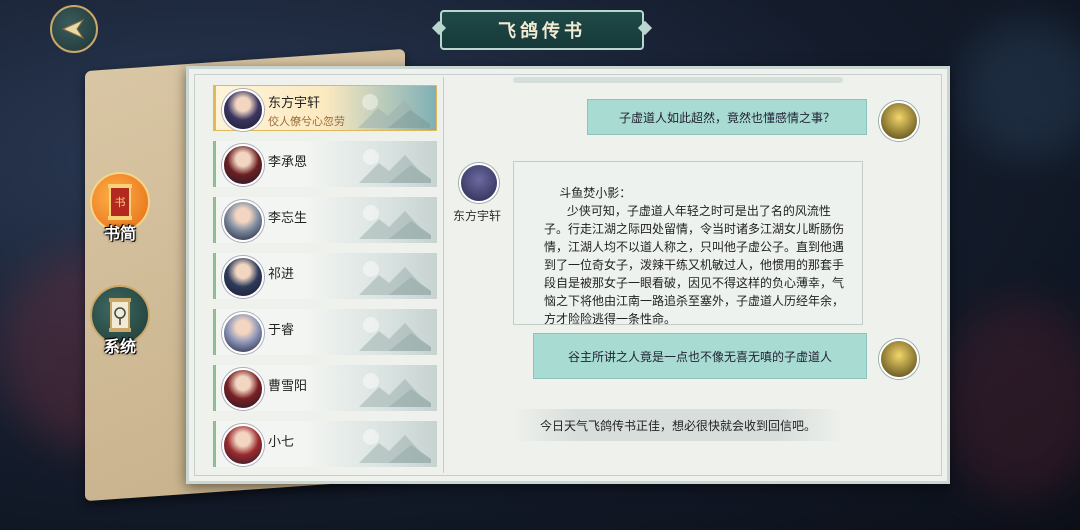 The width and height of the screenshot is (1080, 530). Describe the element at coordinates (119, 346) in the screenshot. I see `system-tab-label: 系统` at that location.